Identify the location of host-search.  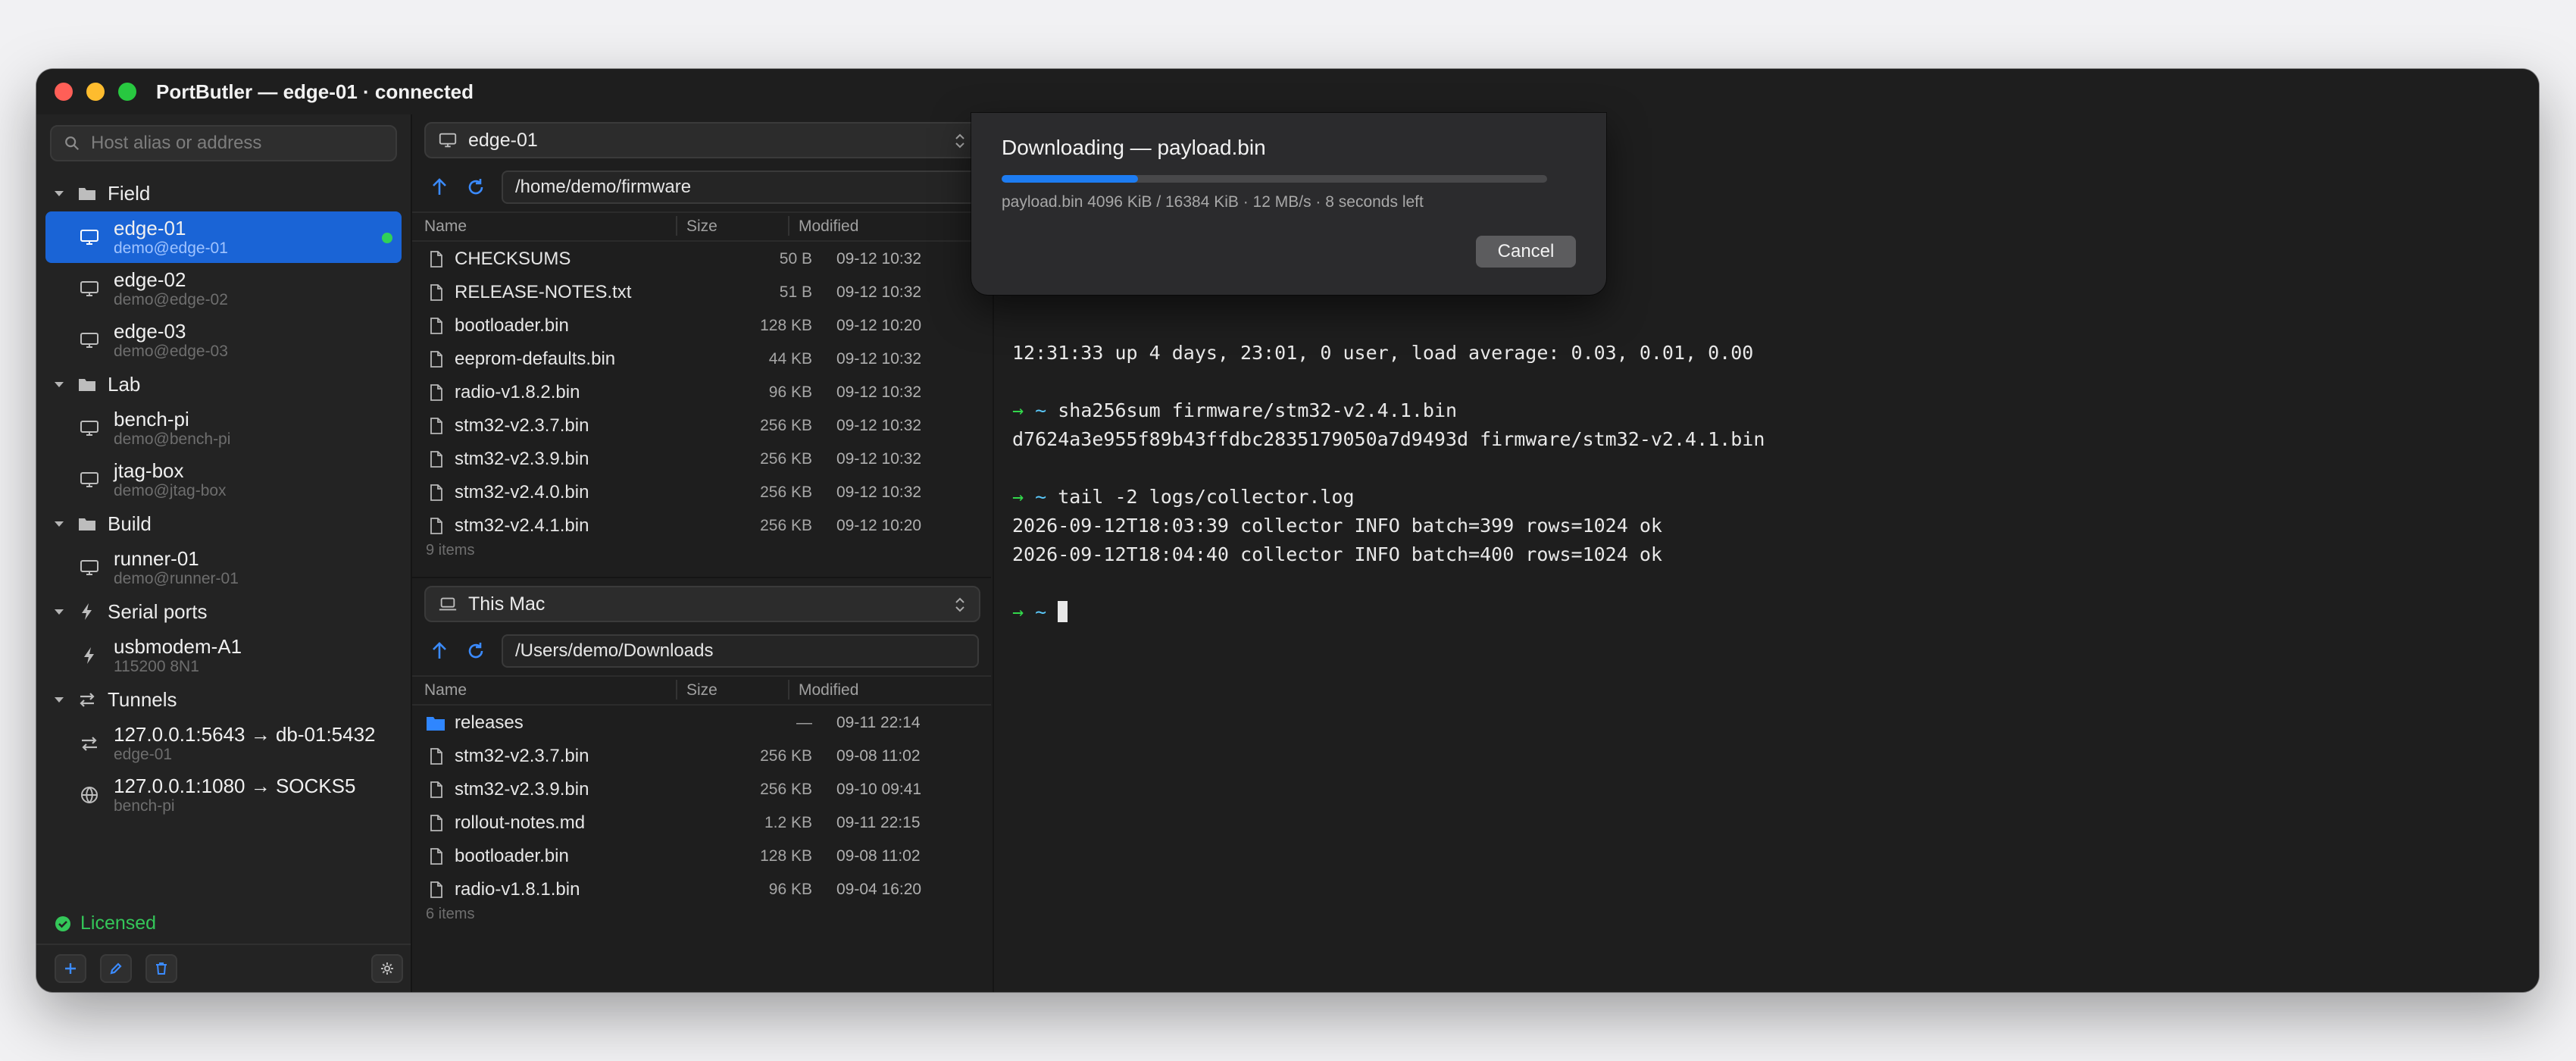
(223, 143).